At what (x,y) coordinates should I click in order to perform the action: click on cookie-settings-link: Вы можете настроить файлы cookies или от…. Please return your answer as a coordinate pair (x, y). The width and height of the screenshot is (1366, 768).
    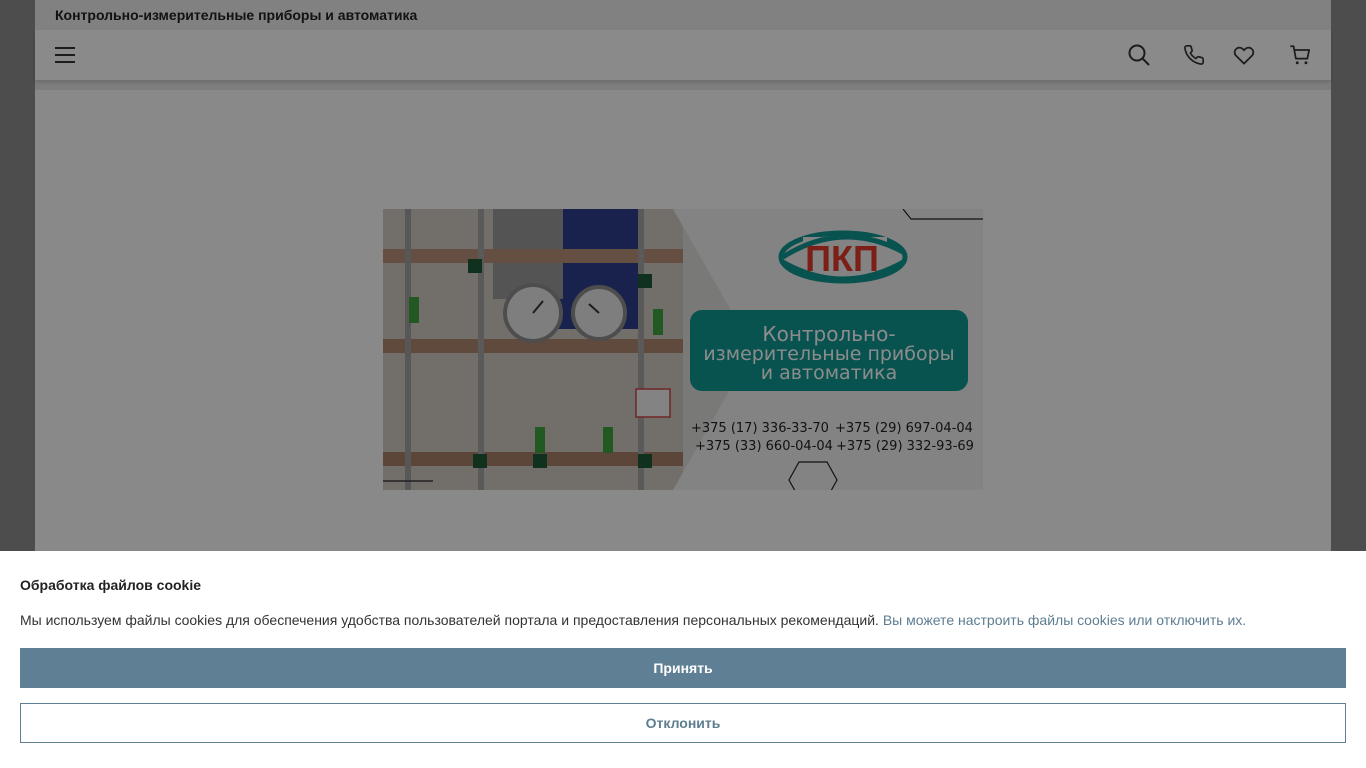
    Looking at the image, I should click on (1064, 620).